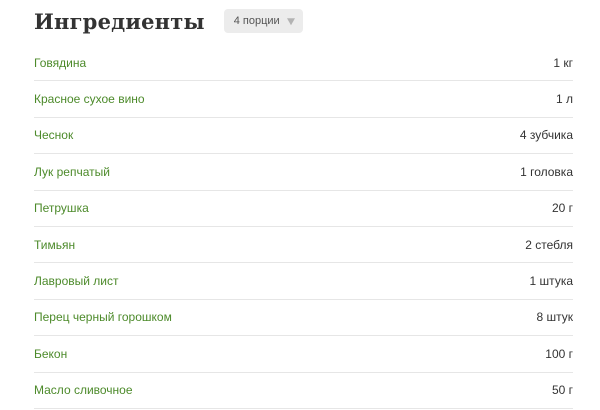 The width and height of the screenshot is (600, 410). Describe the element at coordinates (303, 172) in the screenshot. I see `list-item: Лук репчатый 1 головка` at that location.